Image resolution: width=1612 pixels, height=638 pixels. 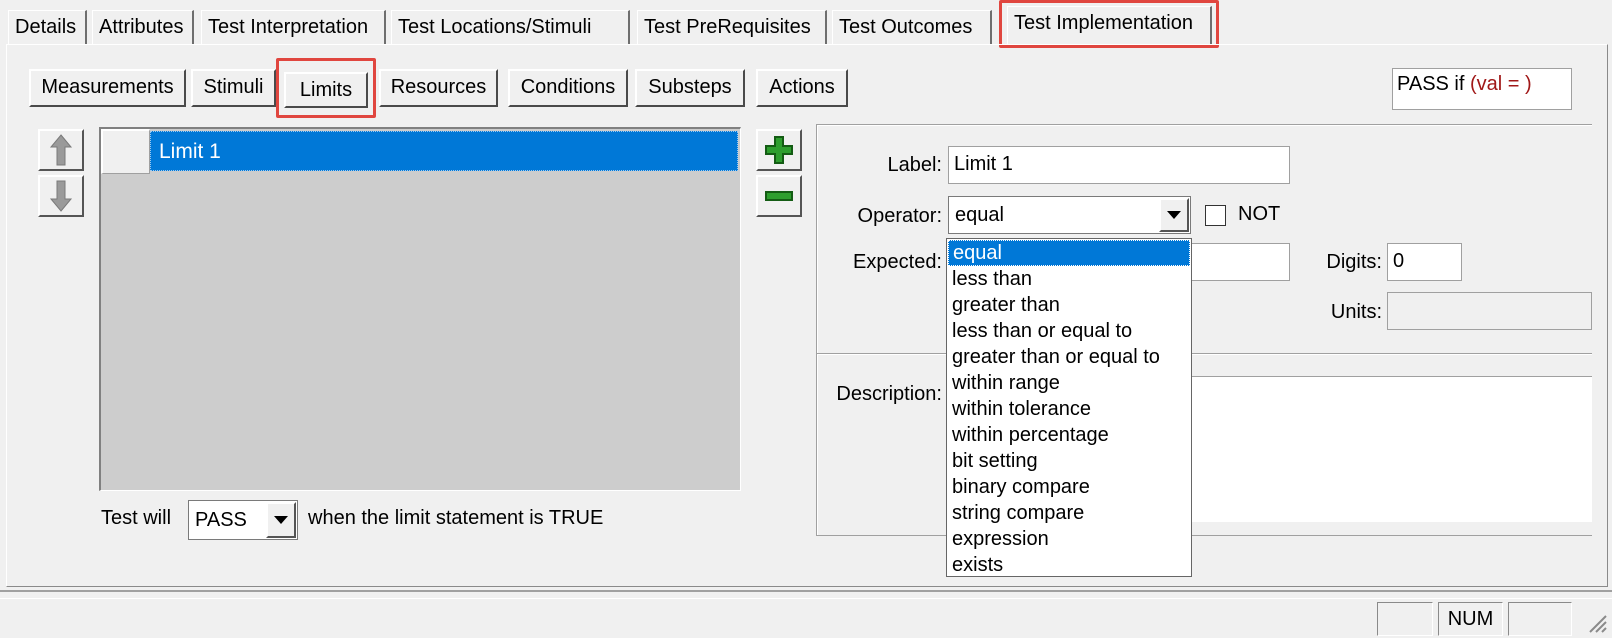 I want to click on plus-icon, so click(x=779, y=150).